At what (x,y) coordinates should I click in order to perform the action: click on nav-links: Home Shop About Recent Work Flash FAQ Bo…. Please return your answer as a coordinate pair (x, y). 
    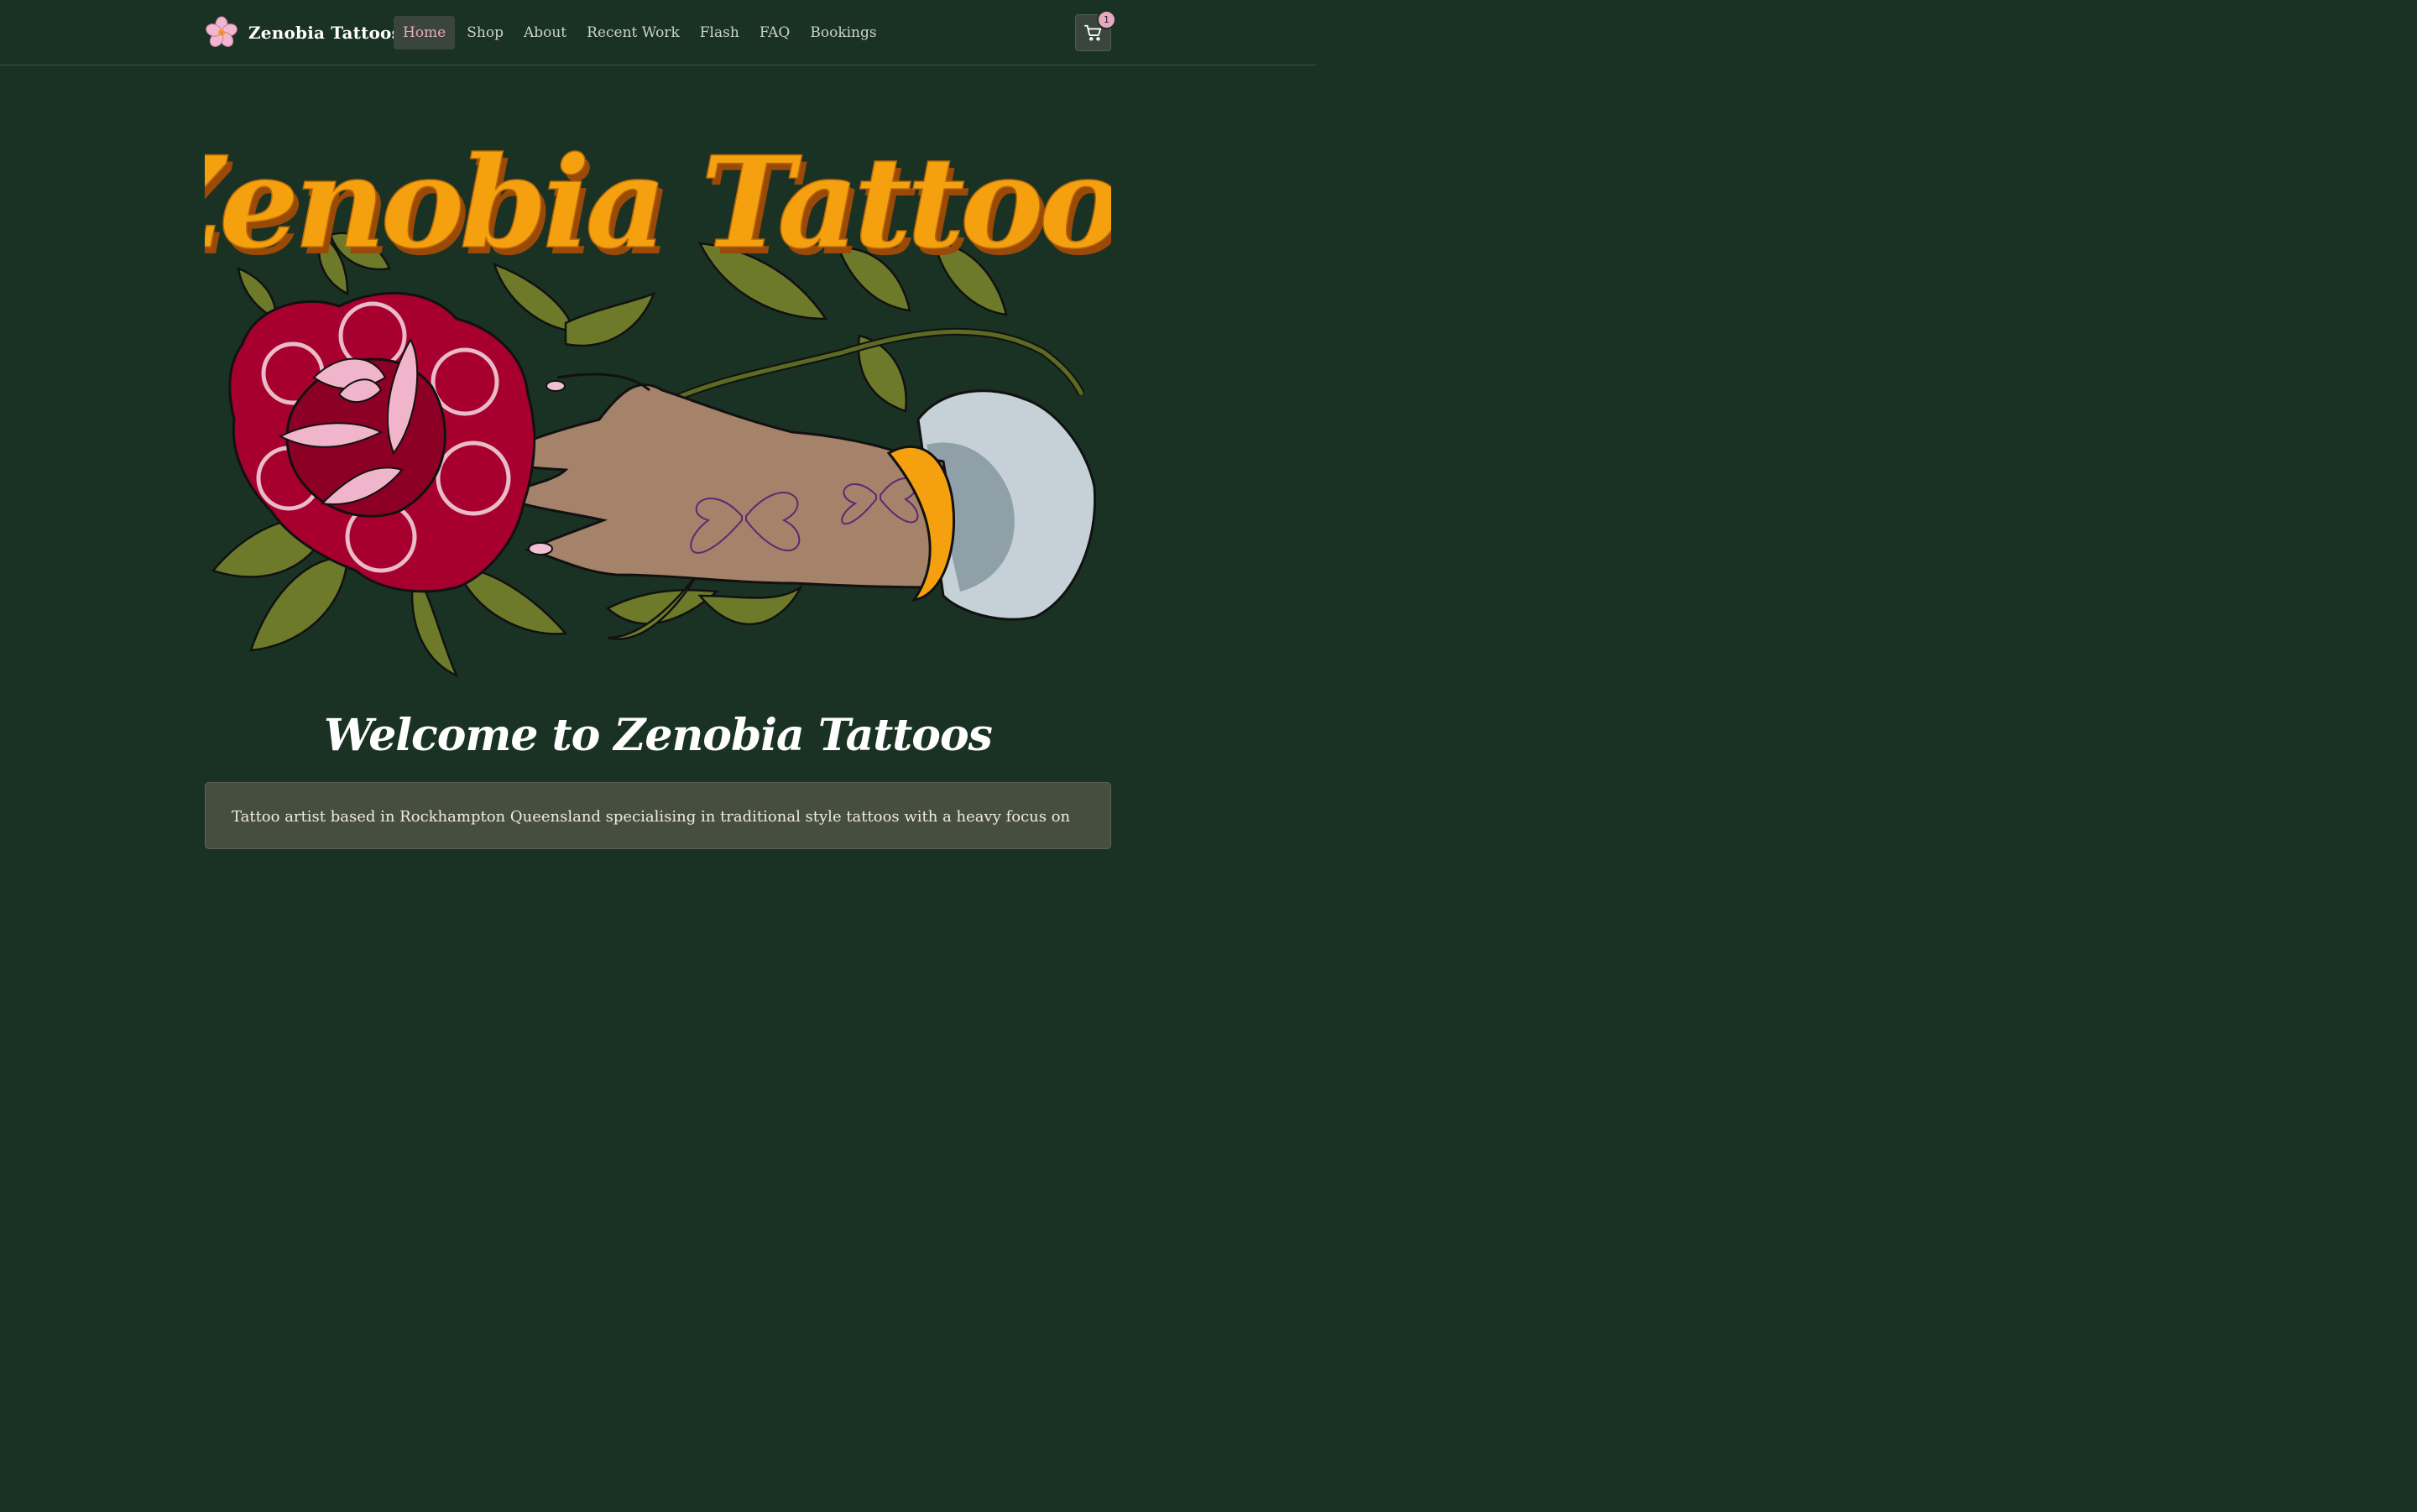
    Looking at the image, I should click on (640, 33).